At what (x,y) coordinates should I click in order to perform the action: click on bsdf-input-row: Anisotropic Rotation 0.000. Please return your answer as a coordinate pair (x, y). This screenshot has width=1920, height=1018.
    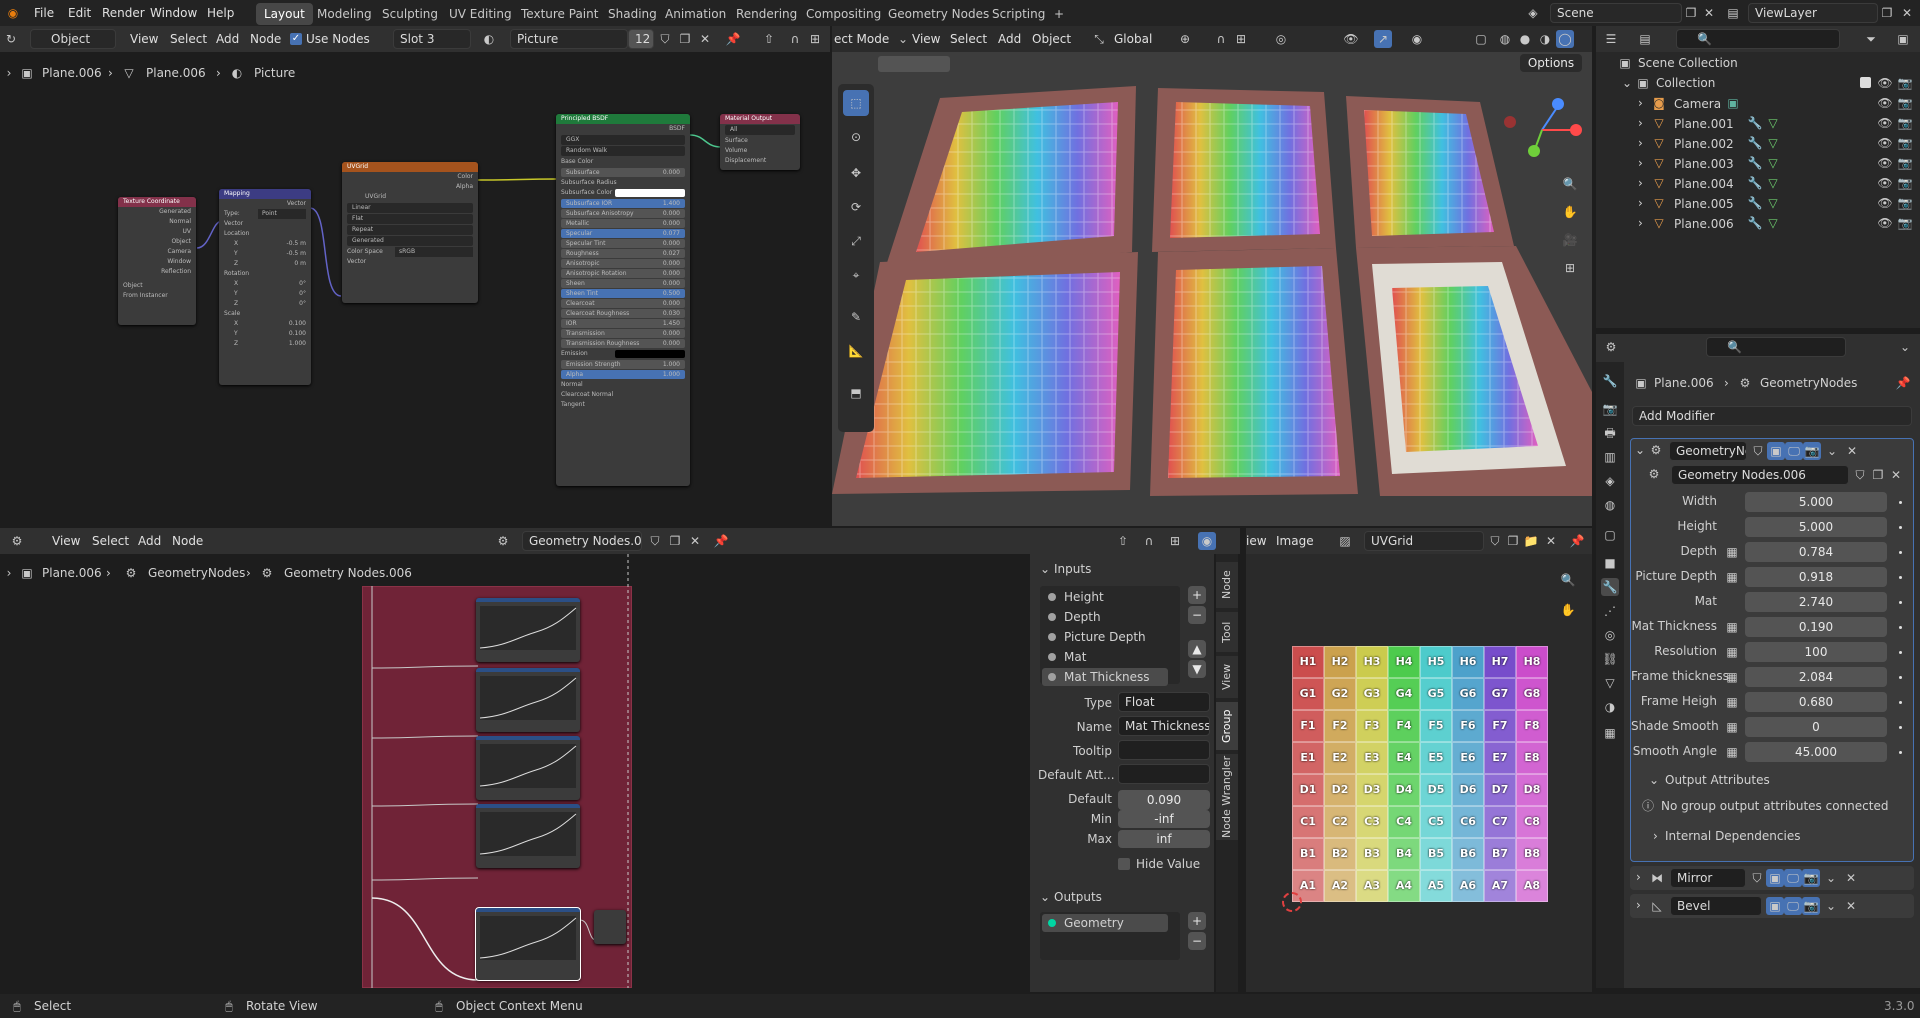
    Looking at the image, I should click on (623, 273).